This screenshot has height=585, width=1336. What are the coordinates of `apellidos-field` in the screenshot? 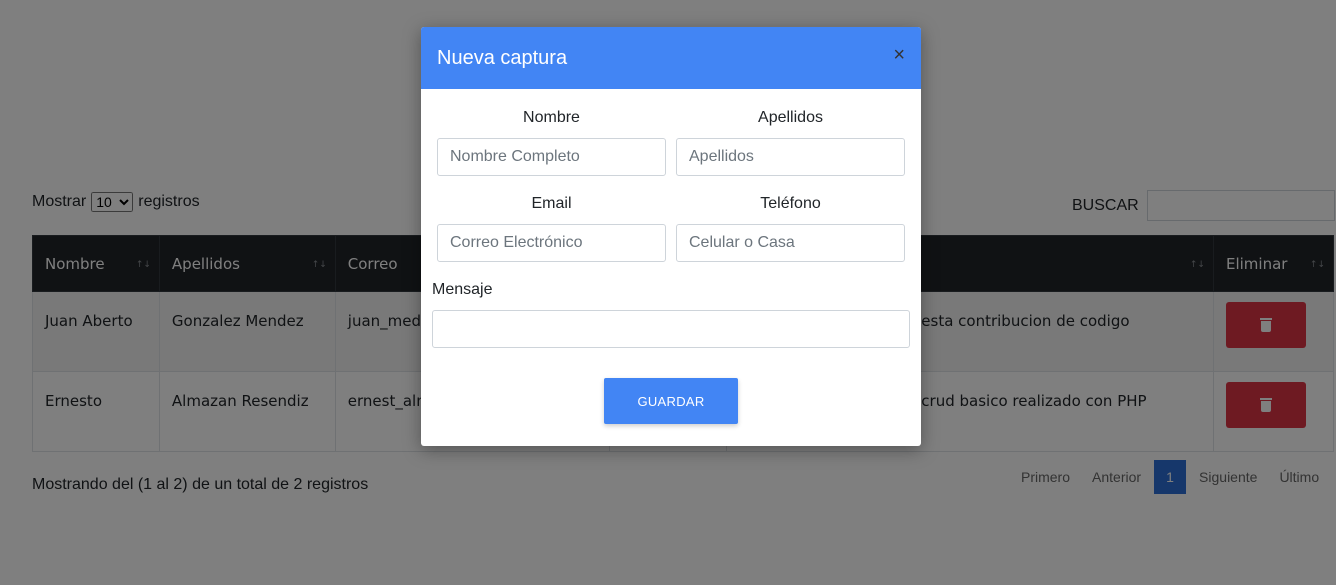 It's located at (790, 157).